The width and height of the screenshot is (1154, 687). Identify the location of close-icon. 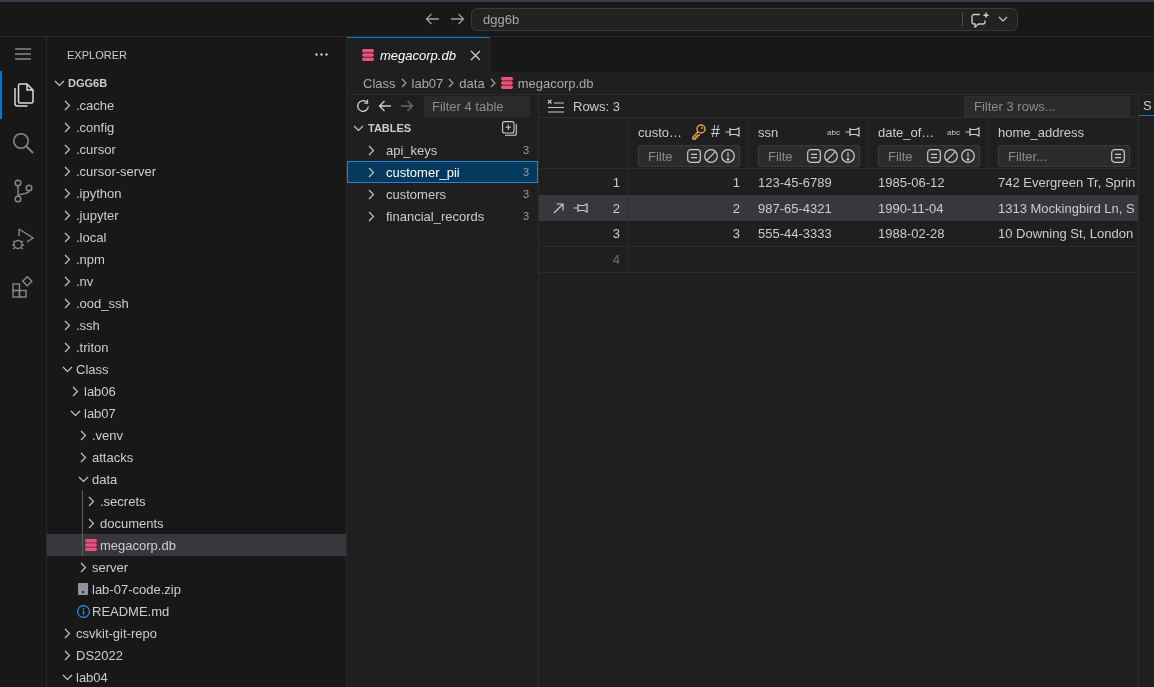
(475, 55).